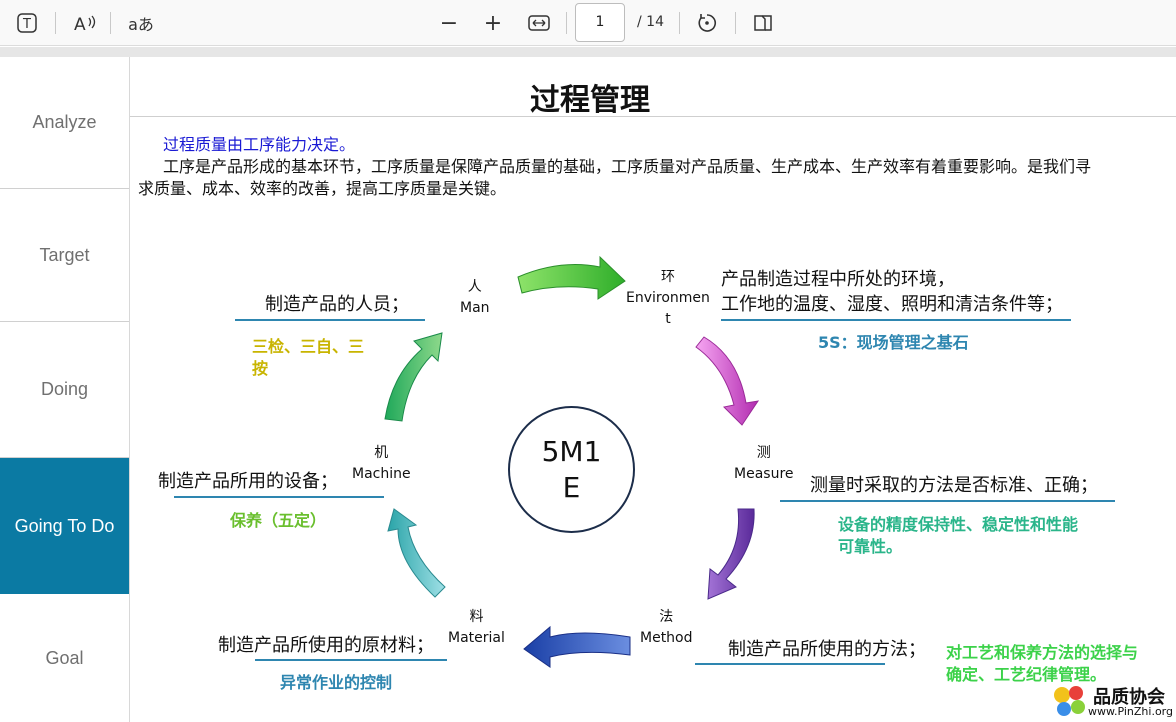 This screenshot has height=722, width=1176. What do you see at coordinates (763, 453) in the screenshot?
I see `measure-cn: 测` at bounding box center [763, 453].